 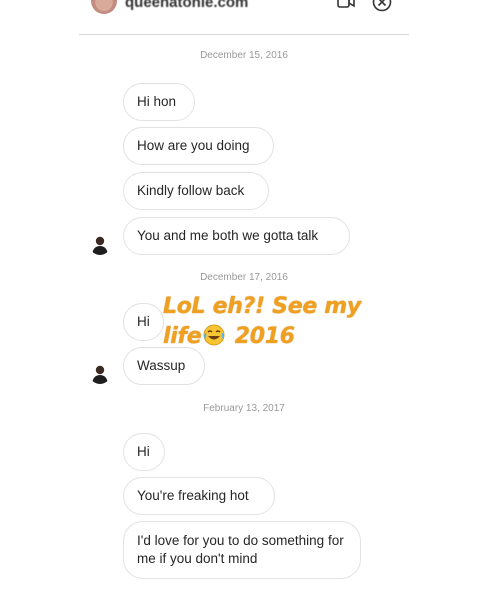 What do you see at coordinates (193, 495) in the screenshot?
I see `message-text: You're freaking hot` at bounding box center [193, 495].